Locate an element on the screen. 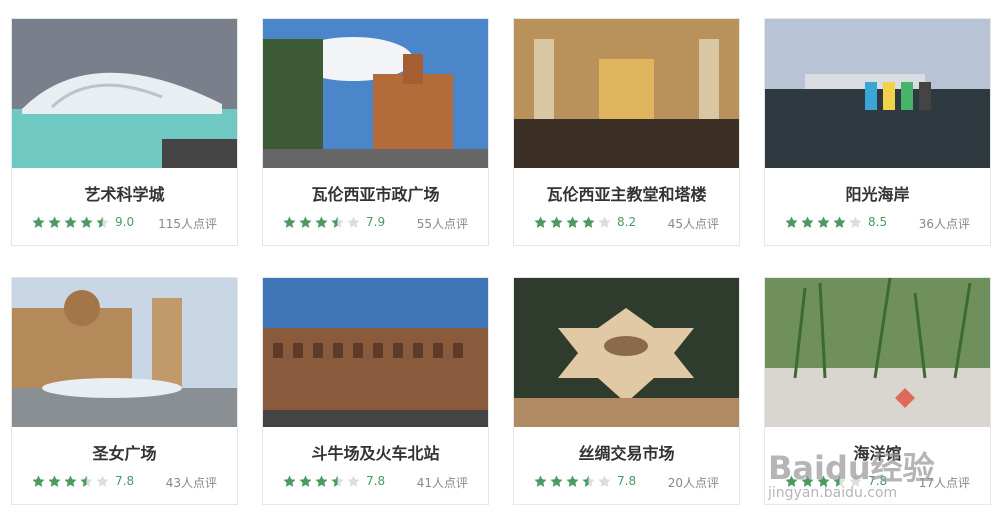 The image size is (995, 530). attraction-title: 阳光海岸 is located at coordinates (877, 193).